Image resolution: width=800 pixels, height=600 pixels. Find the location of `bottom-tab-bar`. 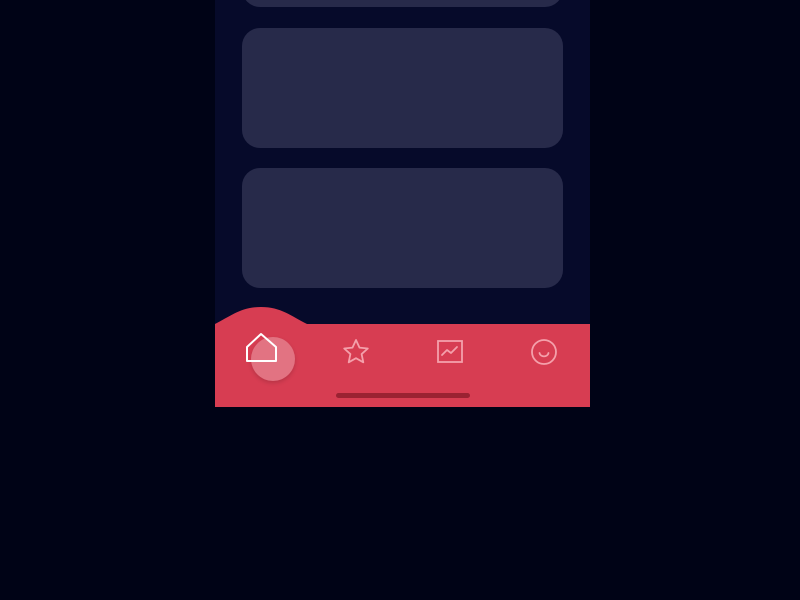

bottom-tab-bar is located at coordinates (402, 353).